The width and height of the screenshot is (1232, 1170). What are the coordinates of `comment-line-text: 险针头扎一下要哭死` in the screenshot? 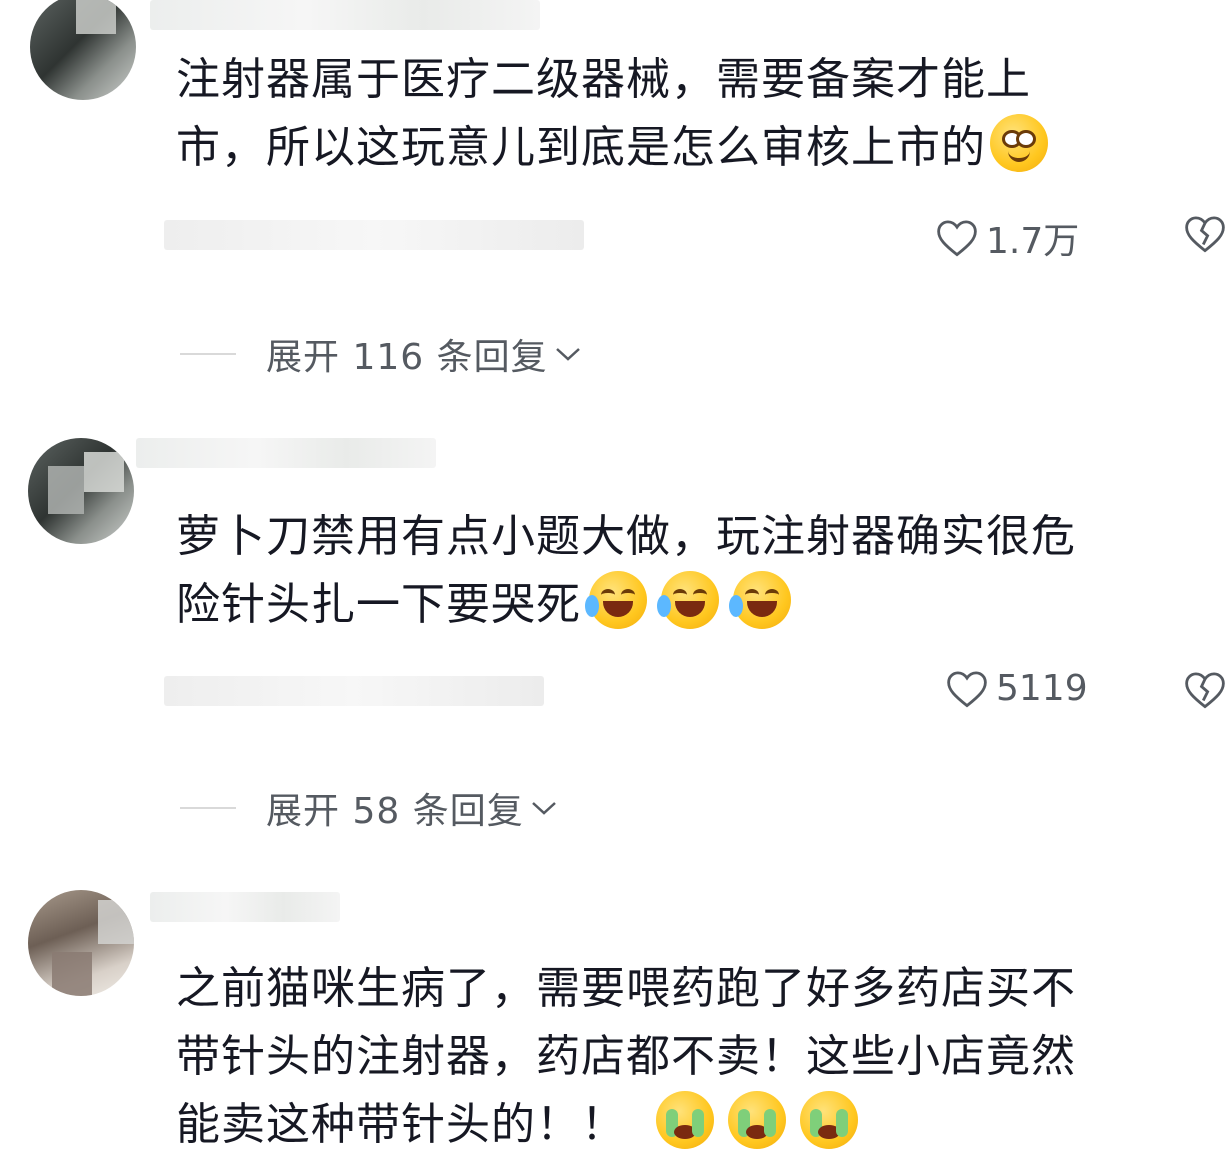 It's located at (378, 604).